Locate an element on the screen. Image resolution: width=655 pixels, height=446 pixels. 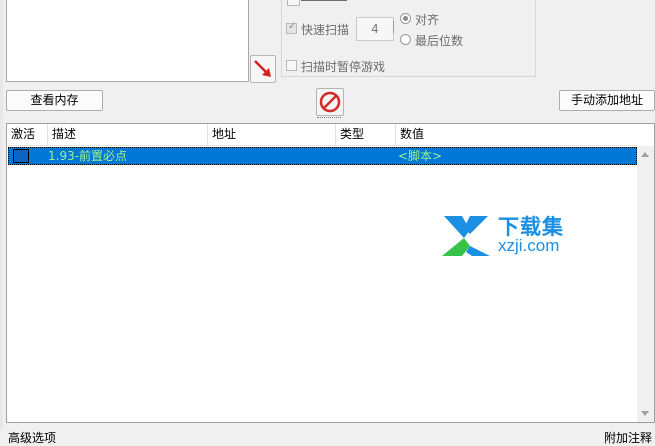
view-memory-button: 查看内存 is located at coordinates (54, 100).